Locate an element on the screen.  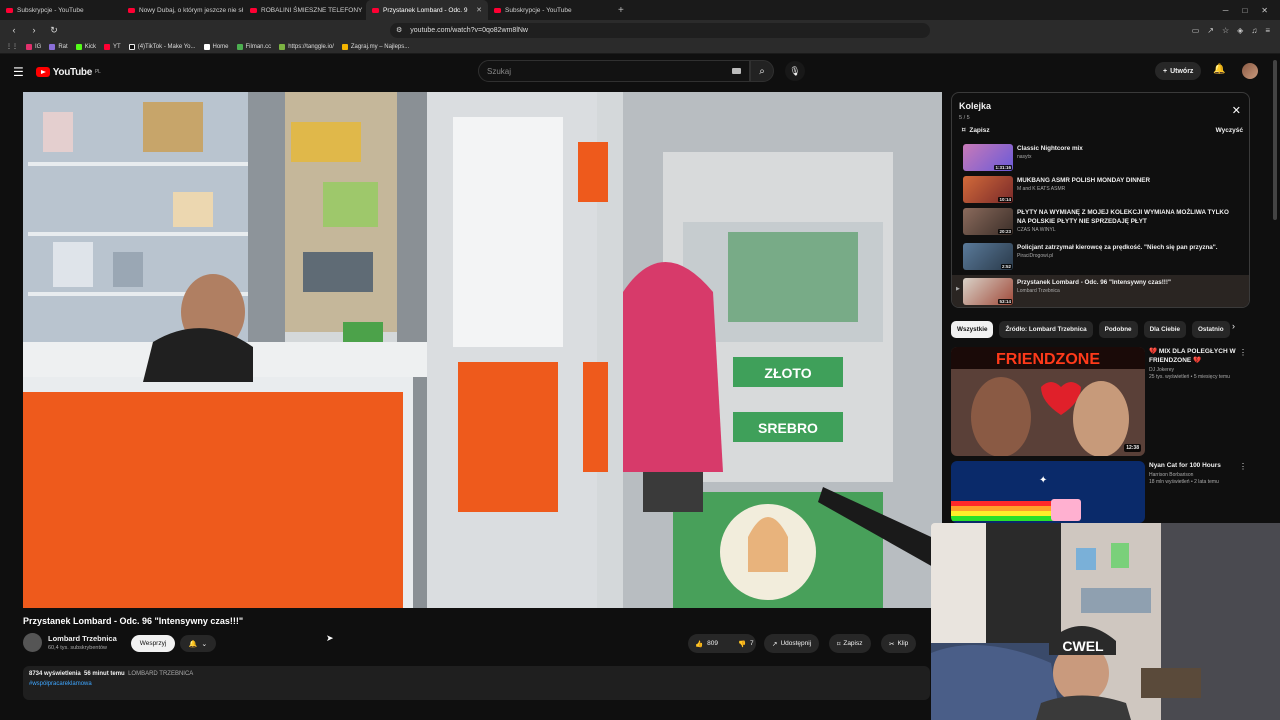
search-icon: ⌕ is located at coordinates (762, 71).